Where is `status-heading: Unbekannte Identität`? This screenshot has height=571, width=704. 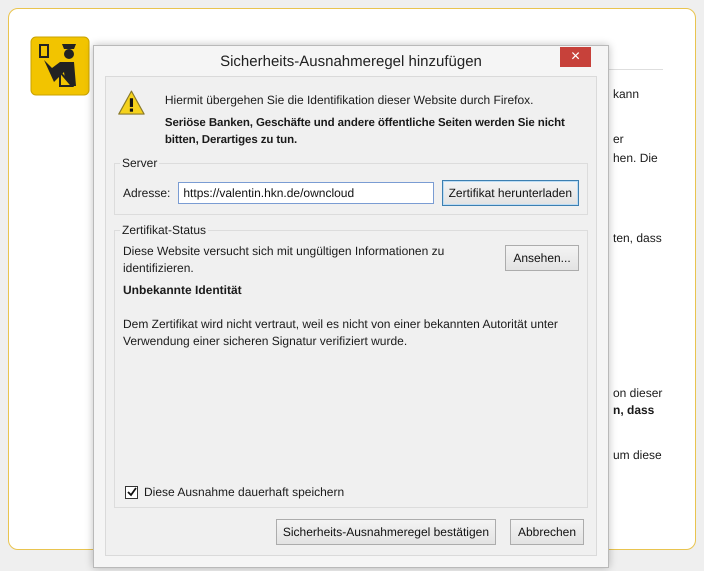 status-heading: Unbekannte Identität is located at coordinates (183, 290).